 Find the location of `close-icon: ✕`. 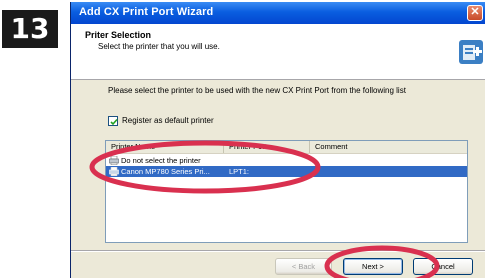

close-icon: ✕ is located at coordinates (475, 12).